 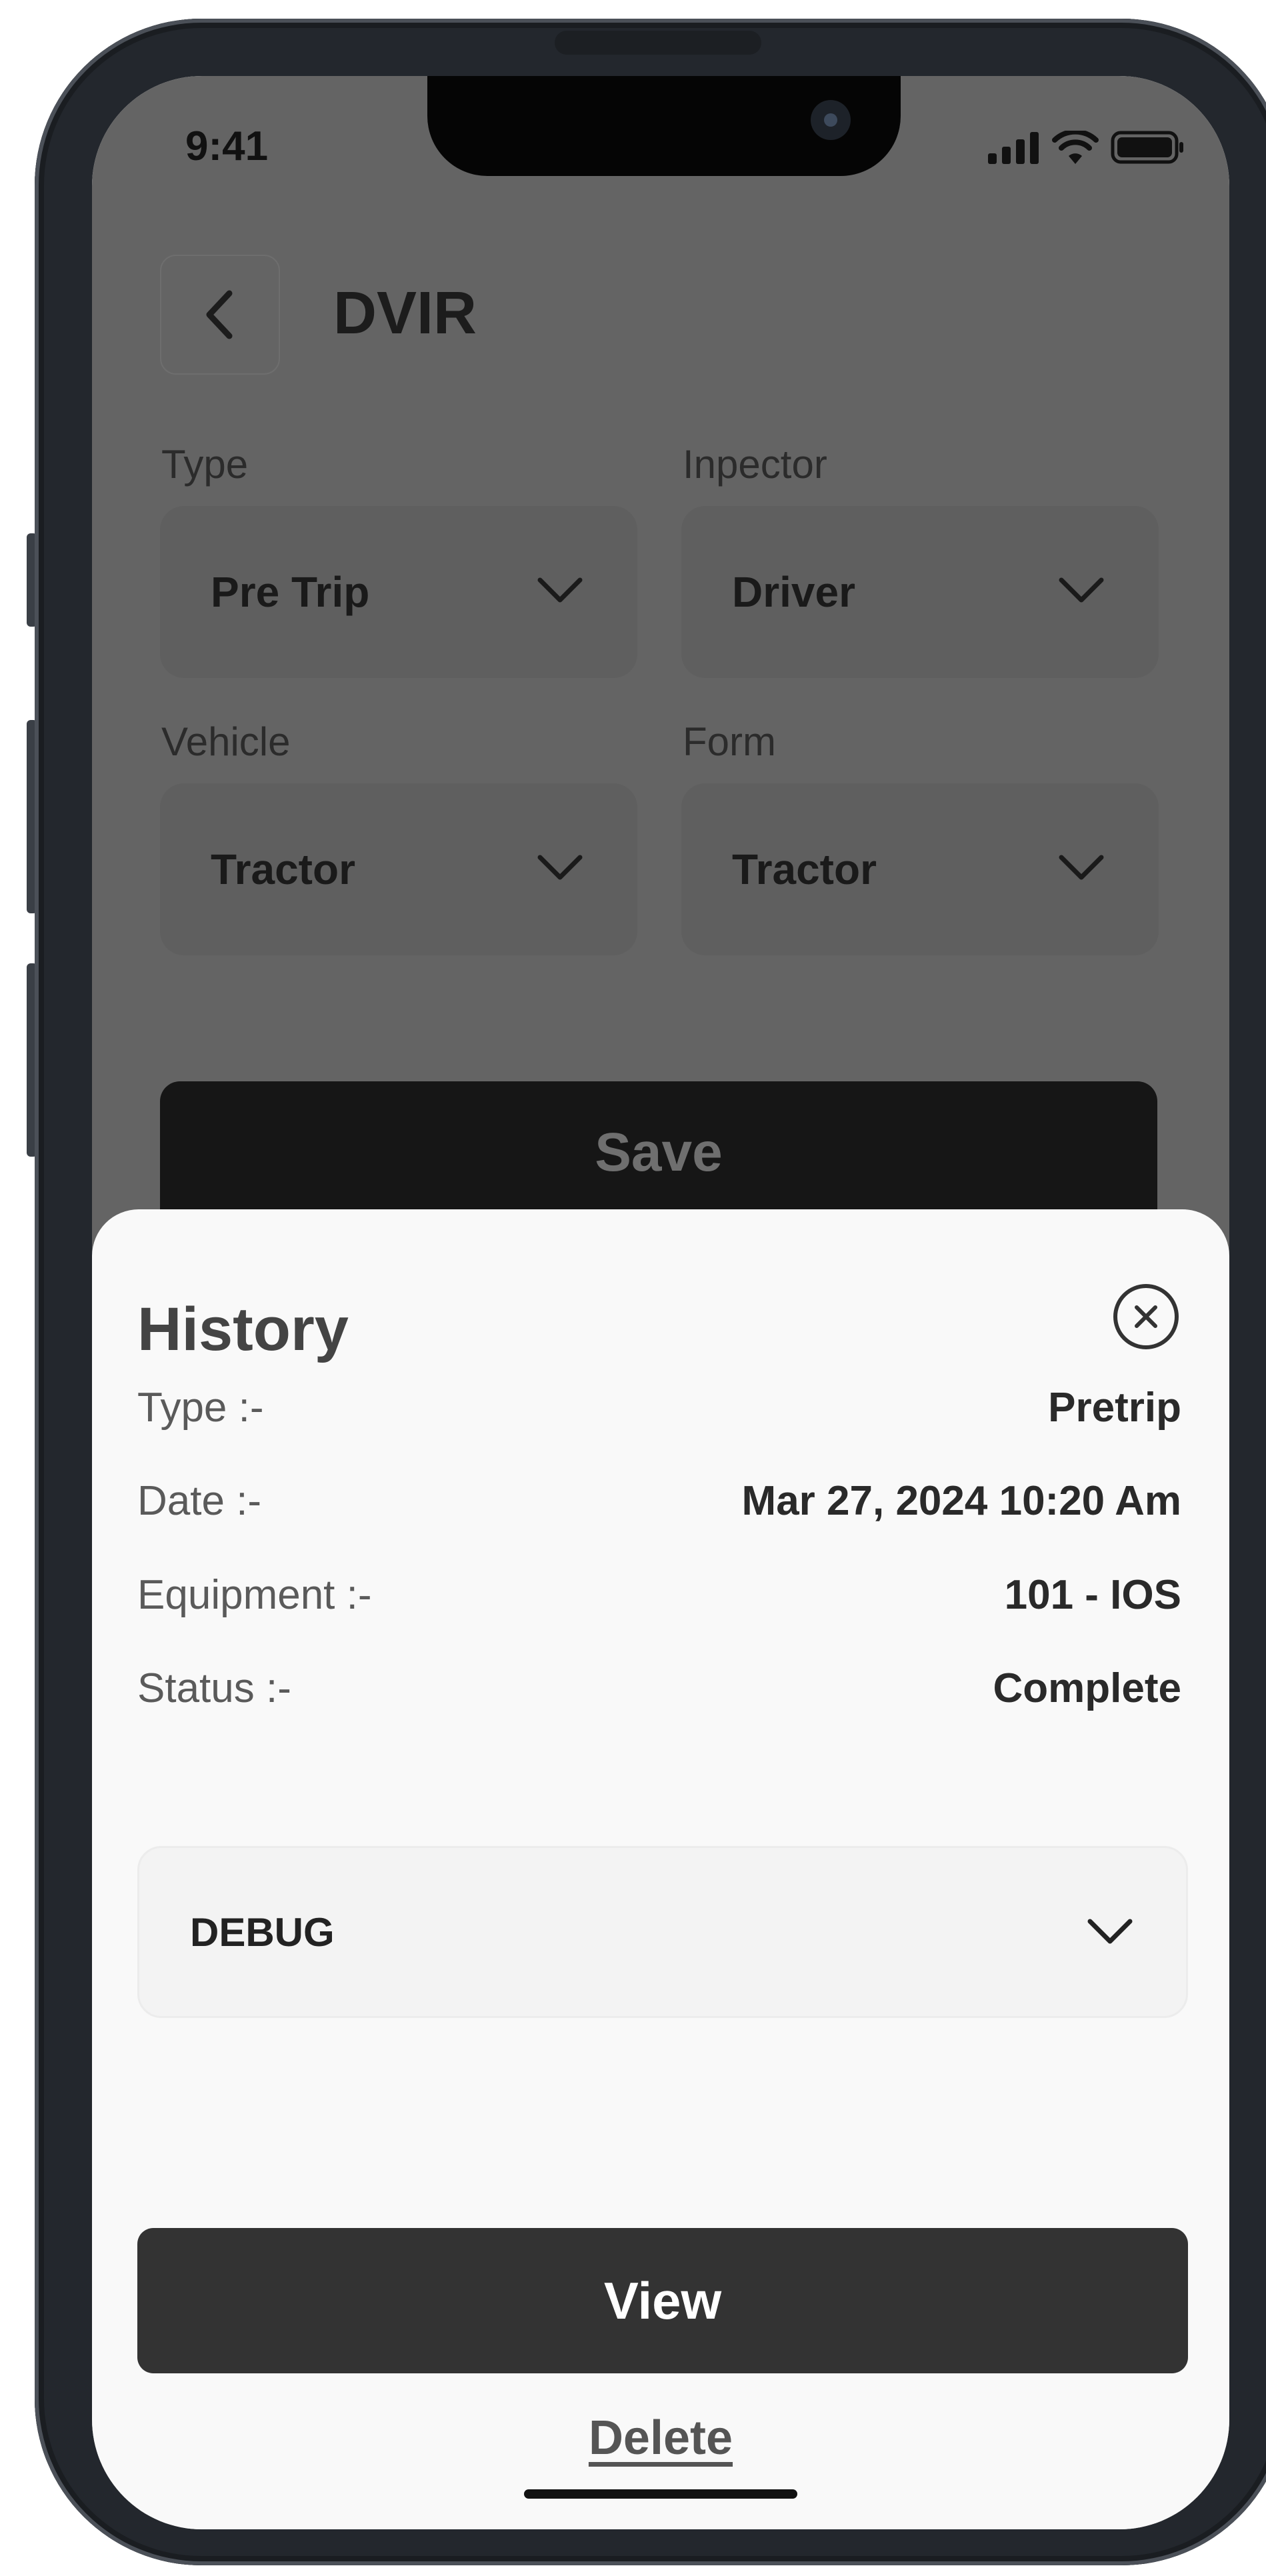 I want to click on status-row-label: Status :-, so click(x=214, y=1688).